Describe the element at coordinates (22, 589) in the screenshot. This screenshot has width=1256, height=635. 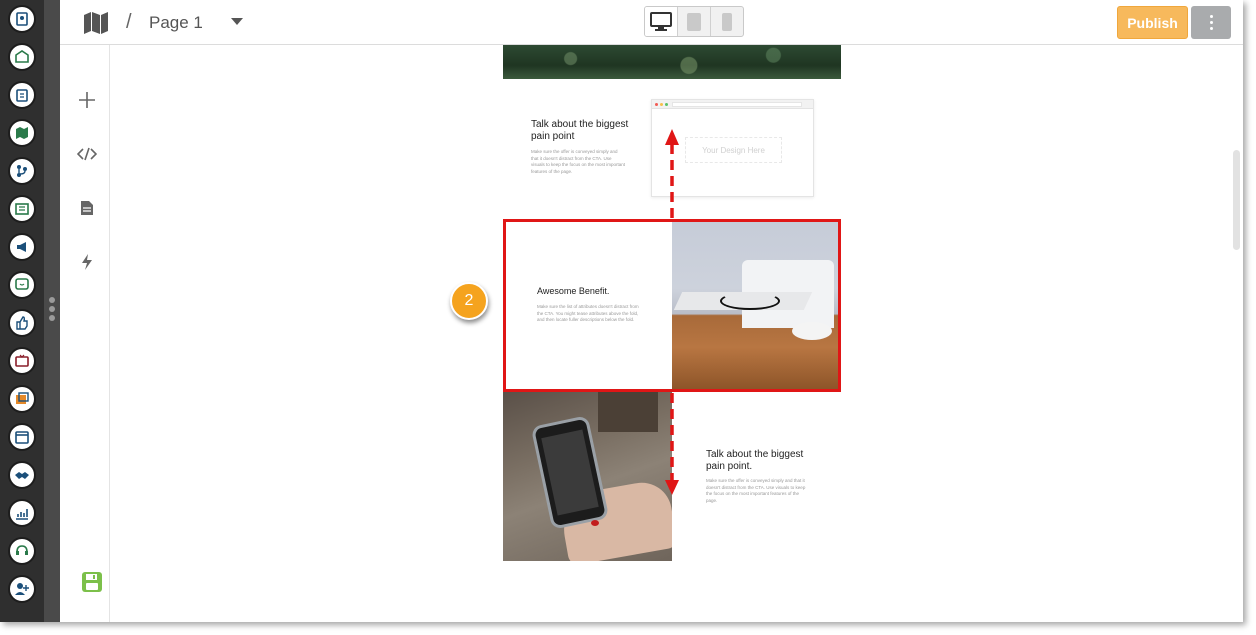
I see `add-user-icon` at that location.